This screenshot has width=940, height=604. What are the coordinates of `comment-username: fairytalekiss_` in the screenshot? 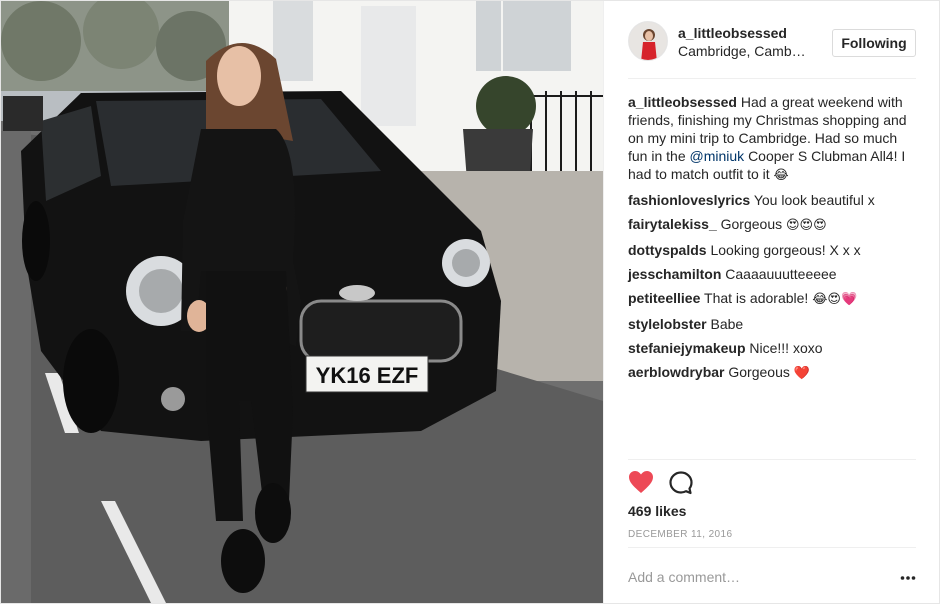 It's located at (672, 224).